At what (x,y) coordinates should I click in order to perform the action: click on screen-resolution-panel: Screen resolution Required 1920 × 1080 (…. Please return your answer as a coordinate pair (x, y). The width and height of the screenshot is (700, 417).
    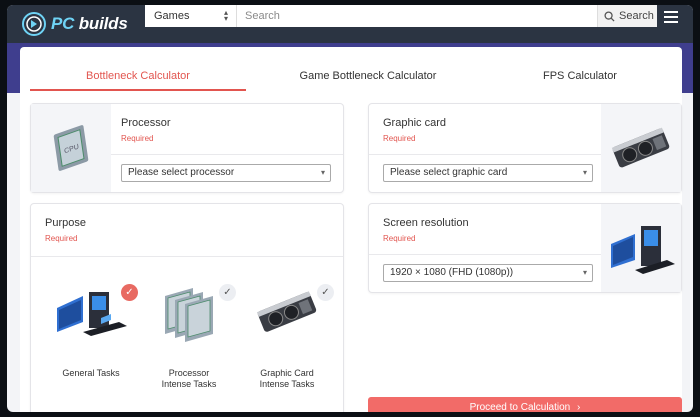
    Looking at the image, I should click on (525, 248).